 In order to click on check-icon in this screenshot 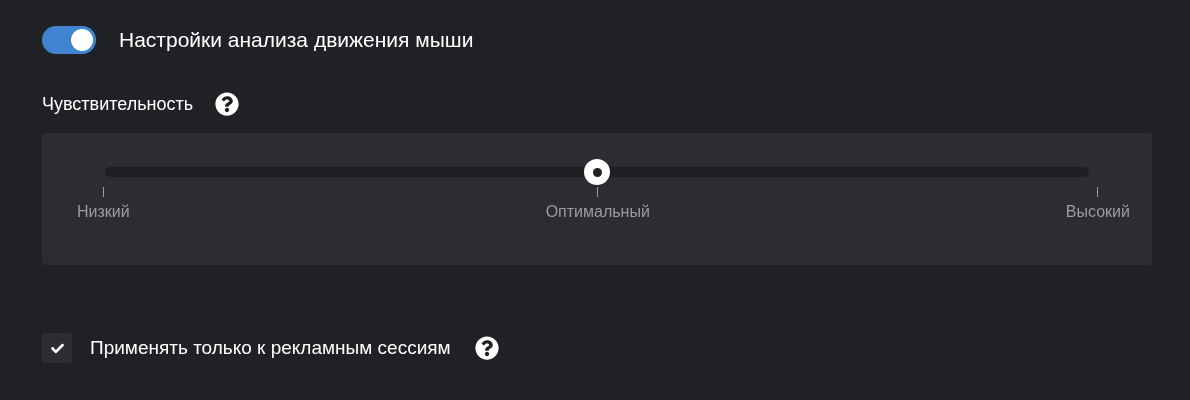, I will do `click(57, 348)`.